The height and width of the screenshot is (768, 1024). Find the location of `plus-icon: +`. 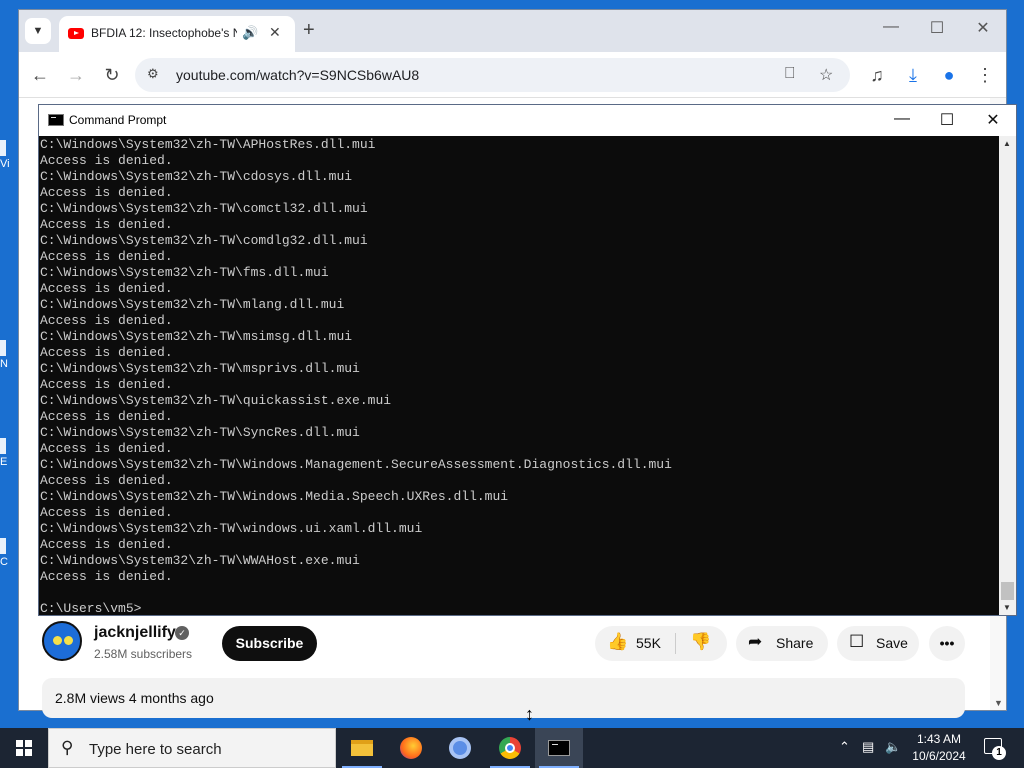

plus-icon: + is located at coordinates (309, 30).